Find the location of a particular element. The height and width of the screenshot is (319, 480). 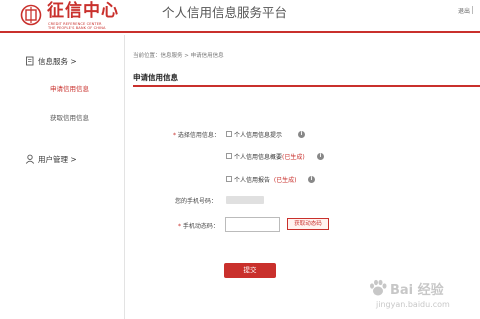

option-credit-info-hint-label: 个人信用信息提示 is located at coordinates (258, 134).